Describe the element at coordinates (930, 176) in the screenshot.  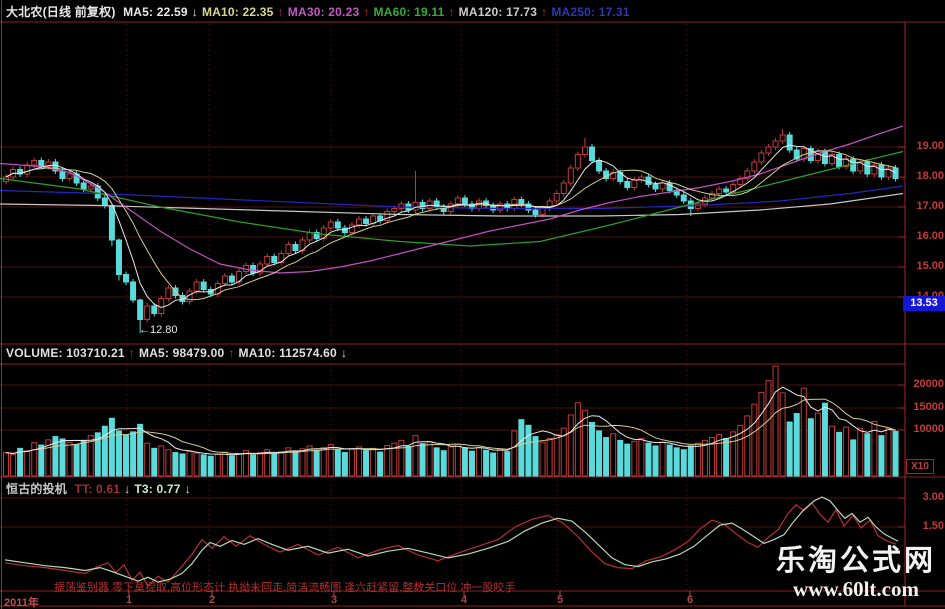
I see `axis-tick-label: 18.00` at that location.